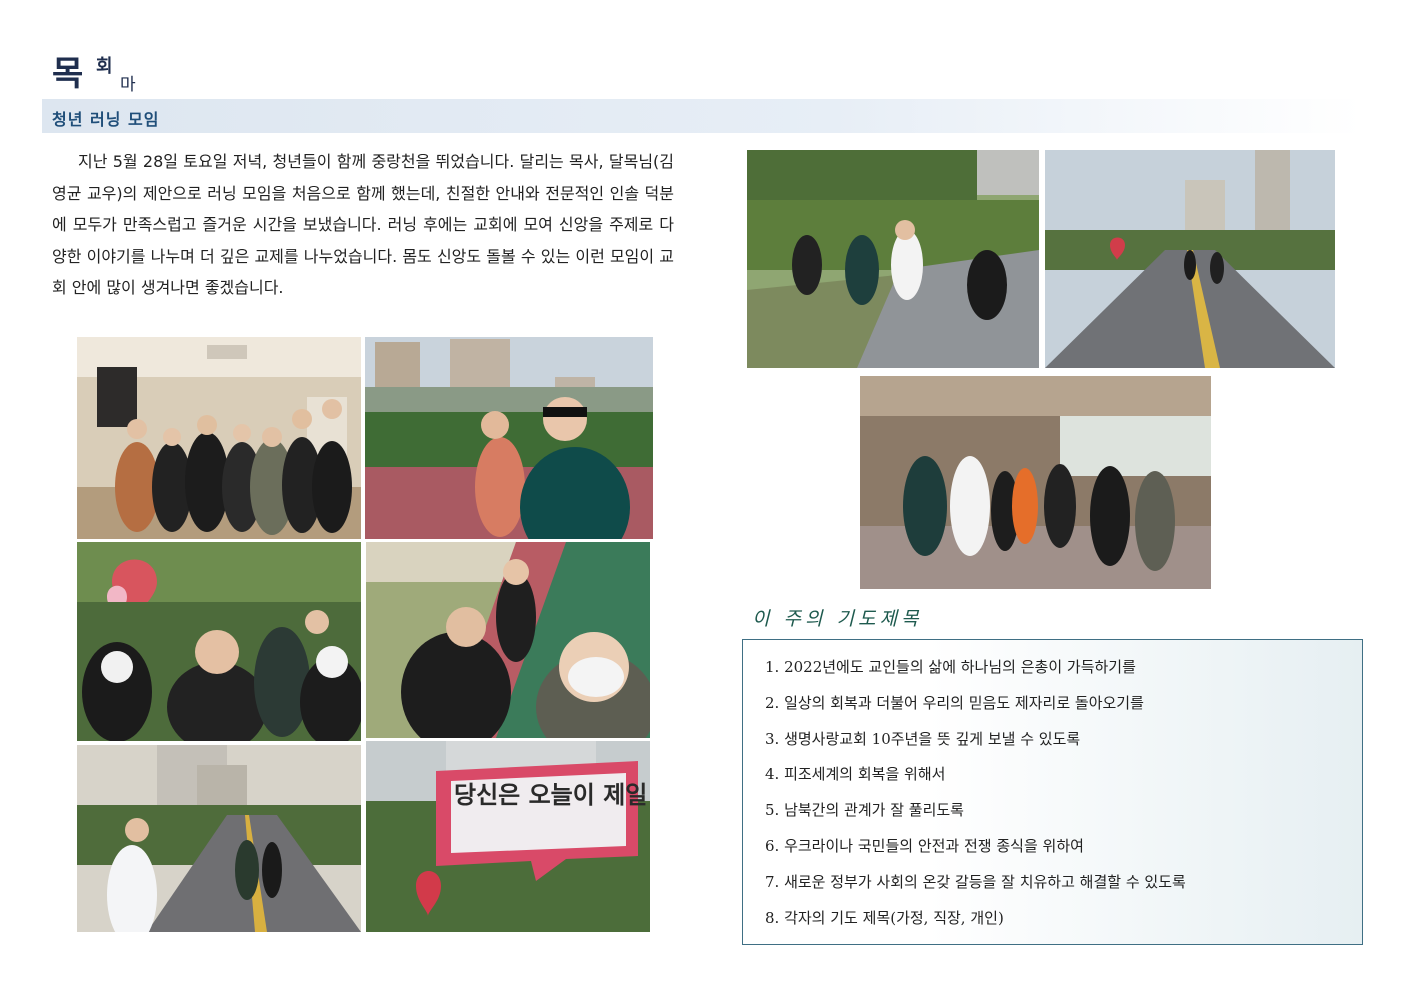  What do you see at coordinates (219, 641) in the screenshot?
I see `photo-group-outdoor` at bounding box center [219, 641].